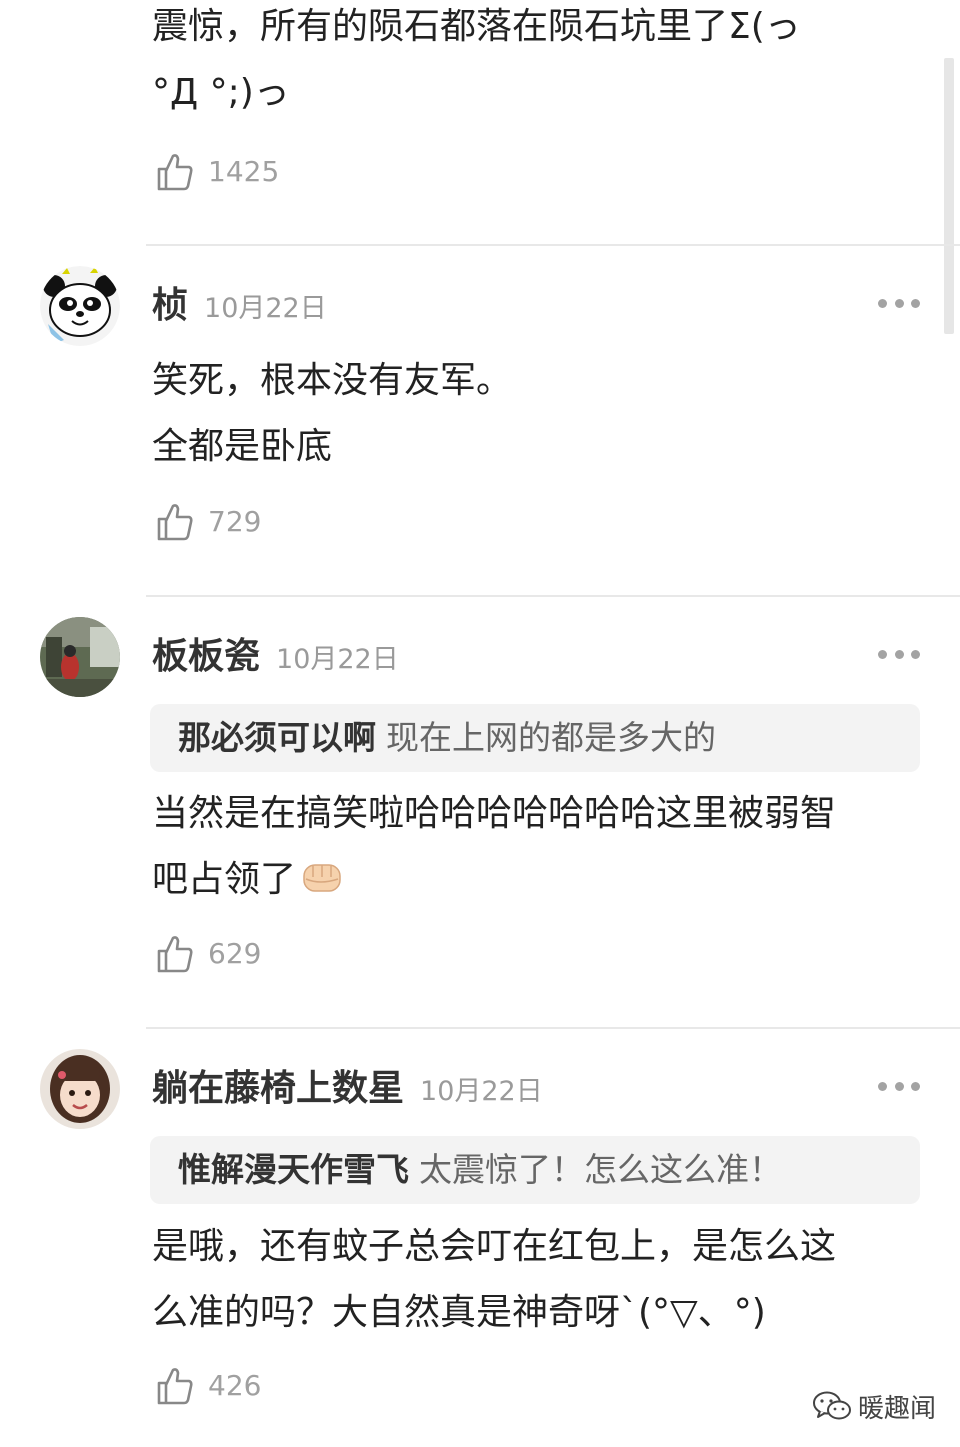 The height and width of the screenshot is (1447, 960). I want to click on comment-text-line: 么准的吗？大自然真是神奇呀`(°▽、°), so click(459, 1312).